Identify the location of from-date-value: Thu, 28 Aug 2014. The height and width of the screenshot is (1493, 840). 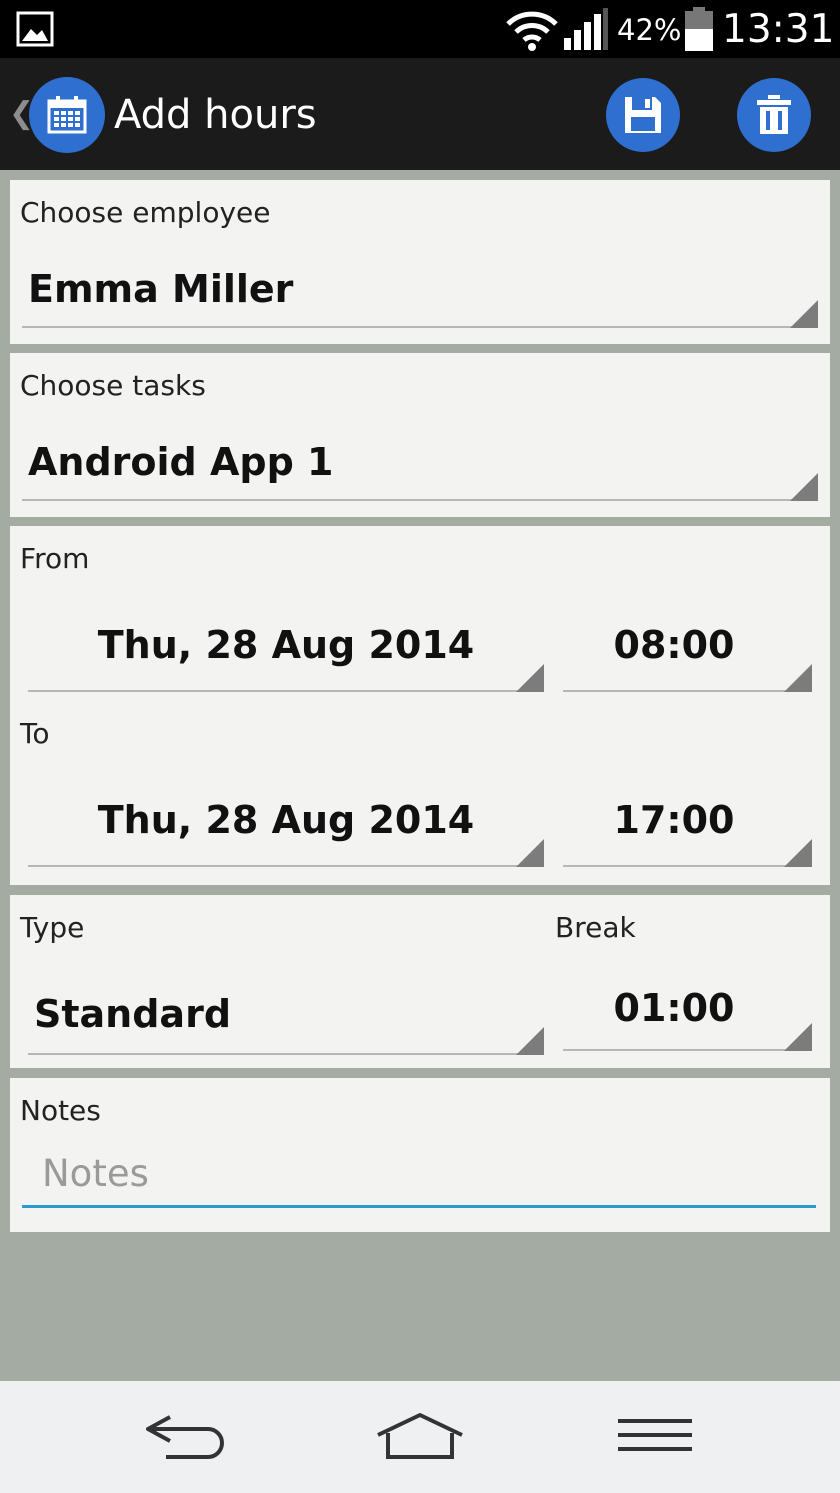
(286, 645).